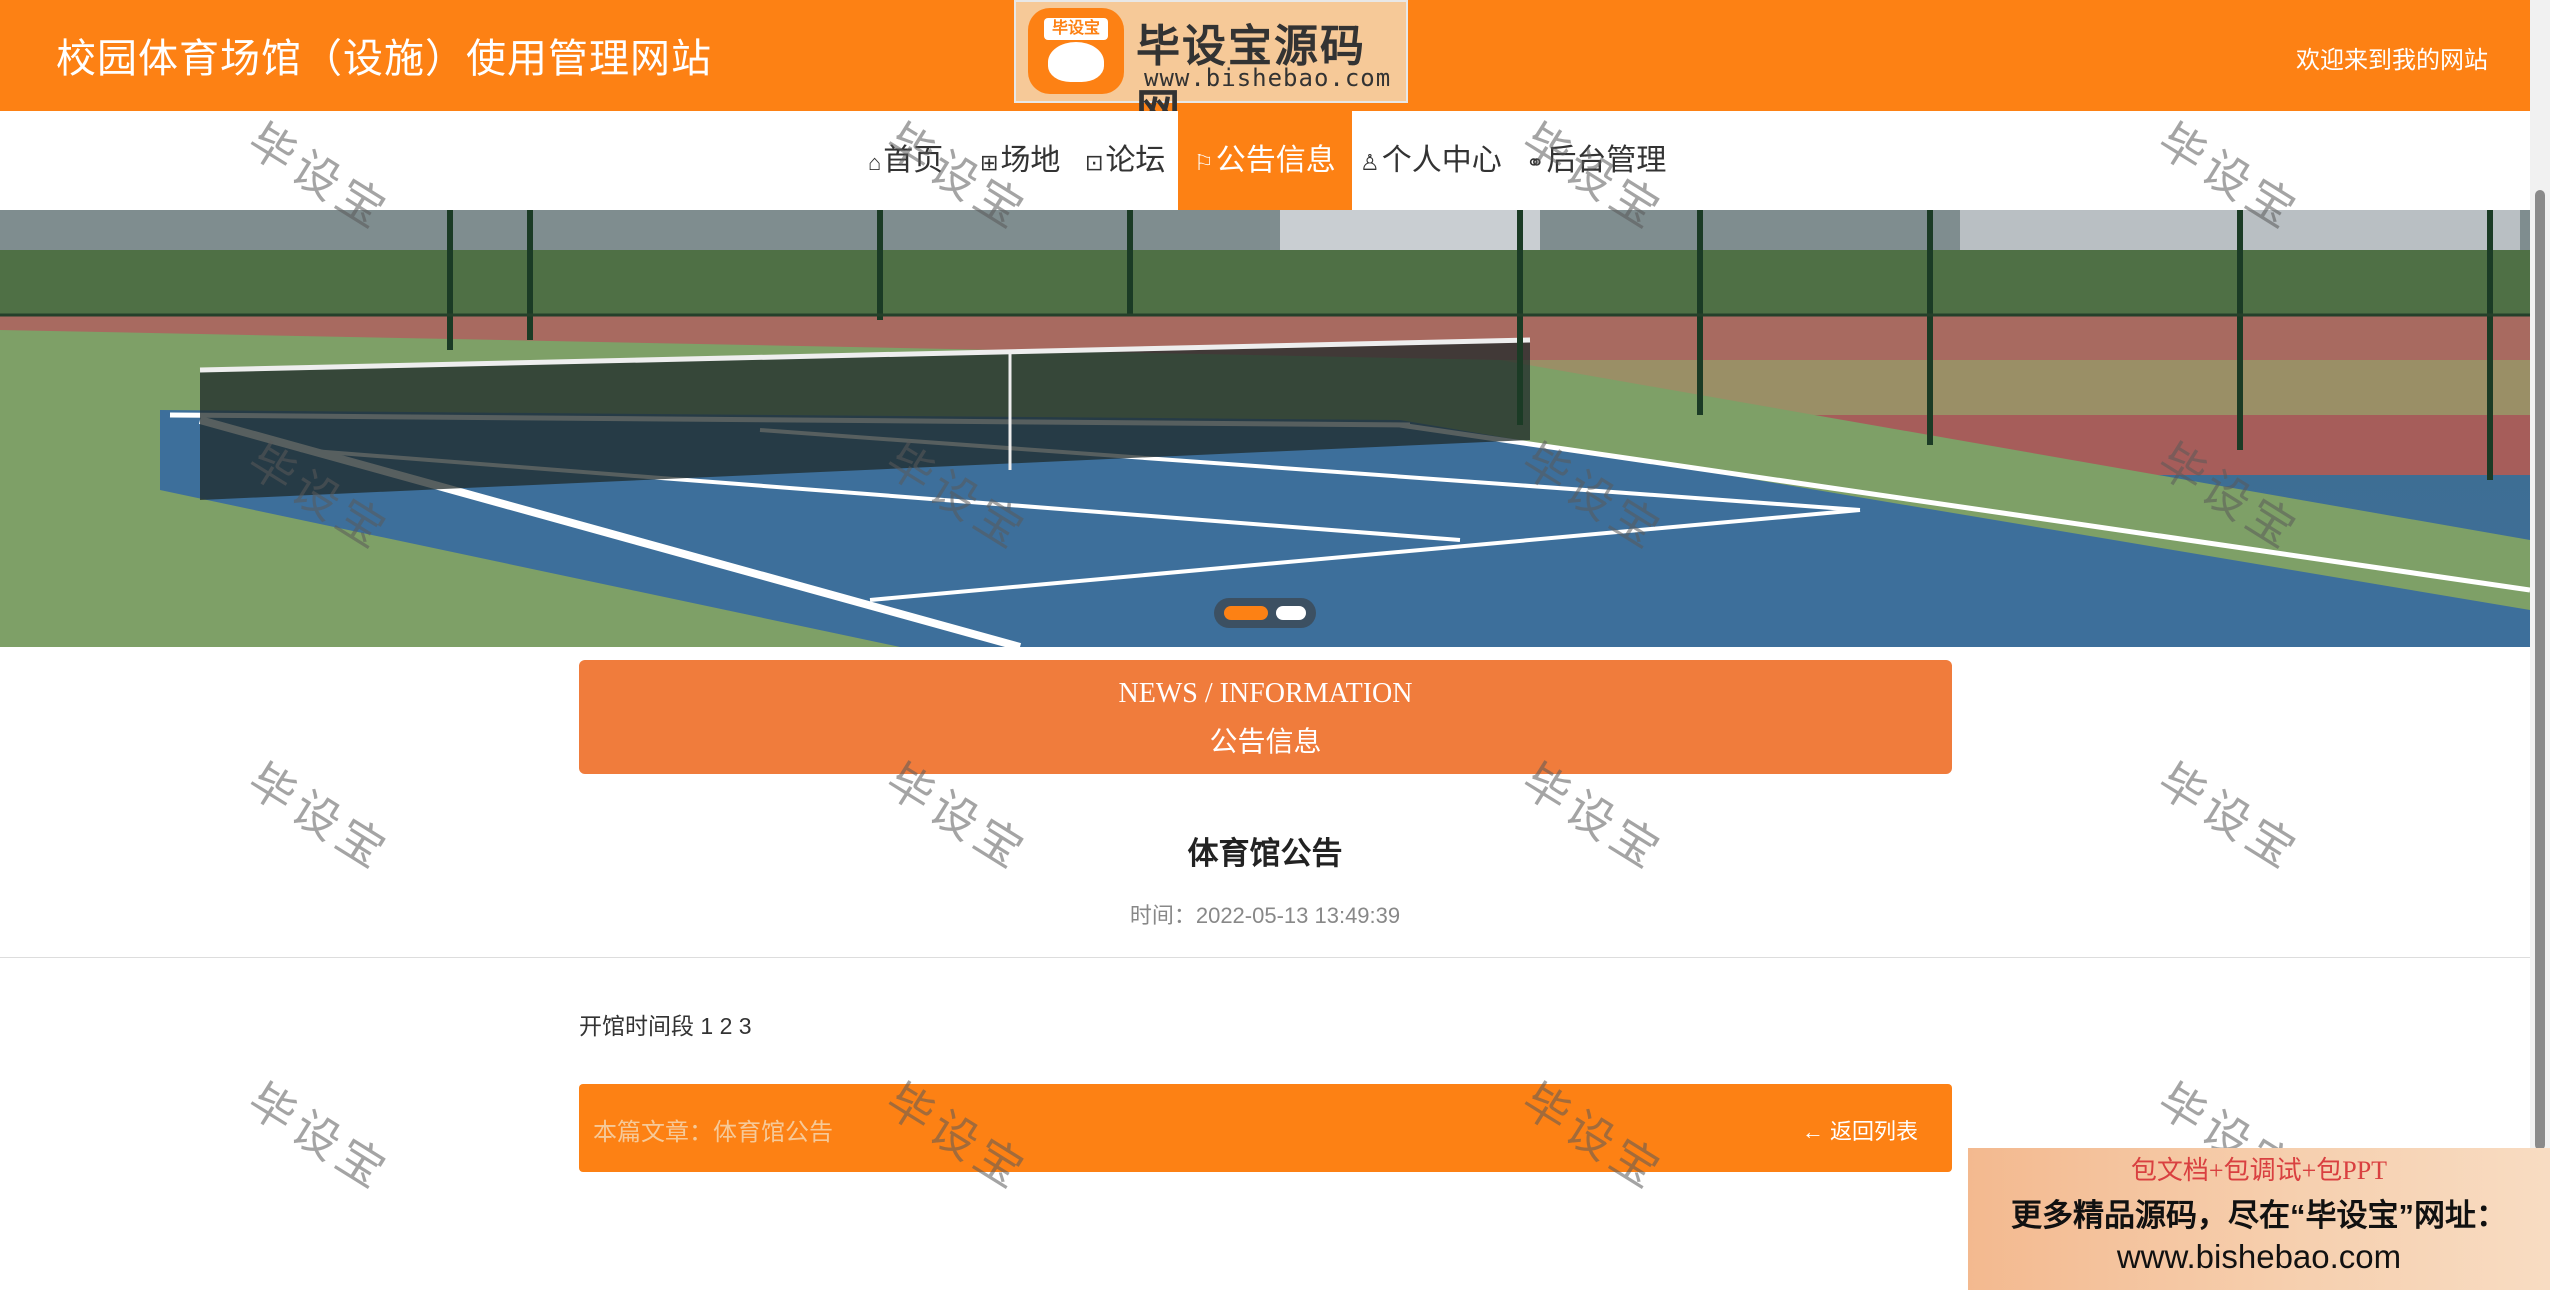 This screenshot has height=1290, width=2550. Describe the element at coordinates (1204, 162) in the screenshot. I see `flag-icon: ⚐` at that location.